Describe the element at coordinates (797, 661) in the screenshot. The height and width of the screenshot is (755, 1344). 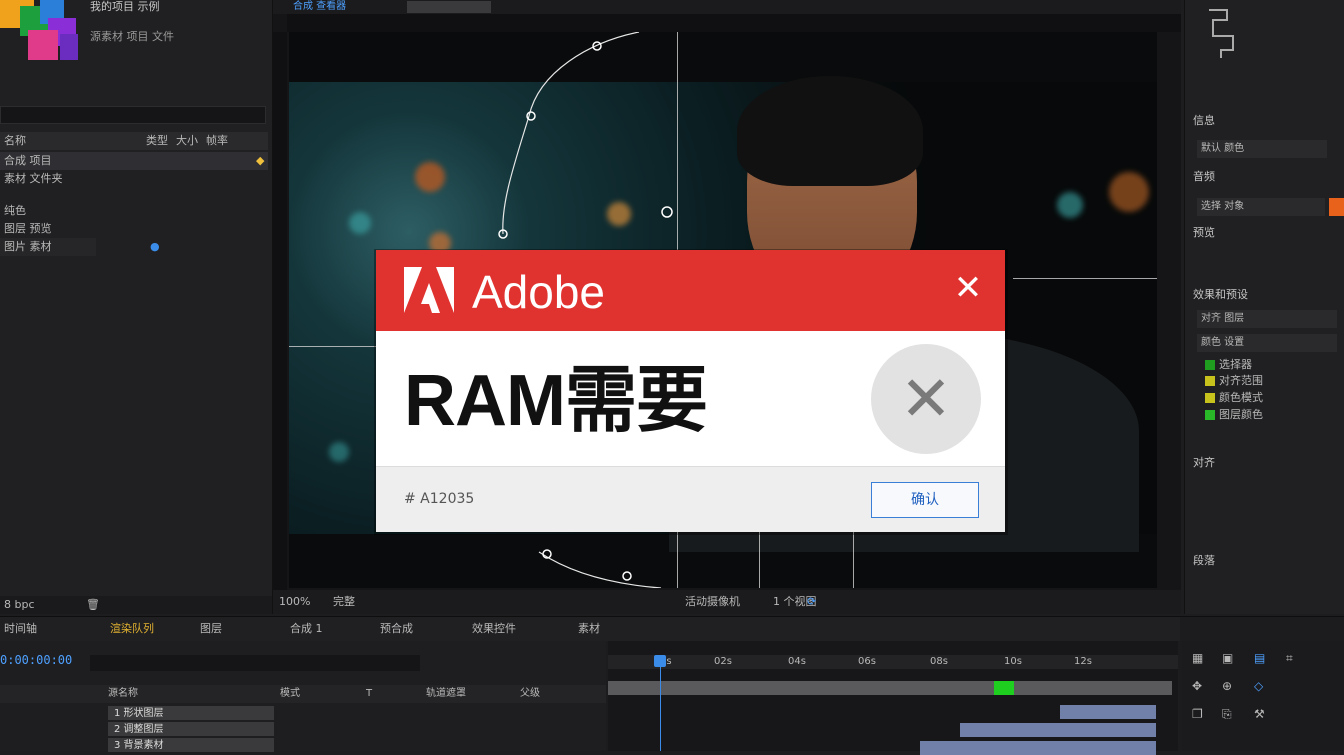
I see `ruler-tick: 04s` at that location.